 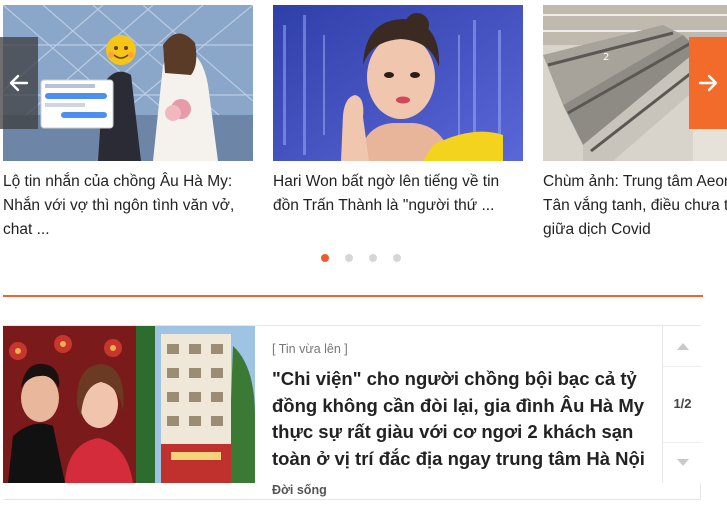 I want to click on carousel-prev-button, so click(x=19, y=83).